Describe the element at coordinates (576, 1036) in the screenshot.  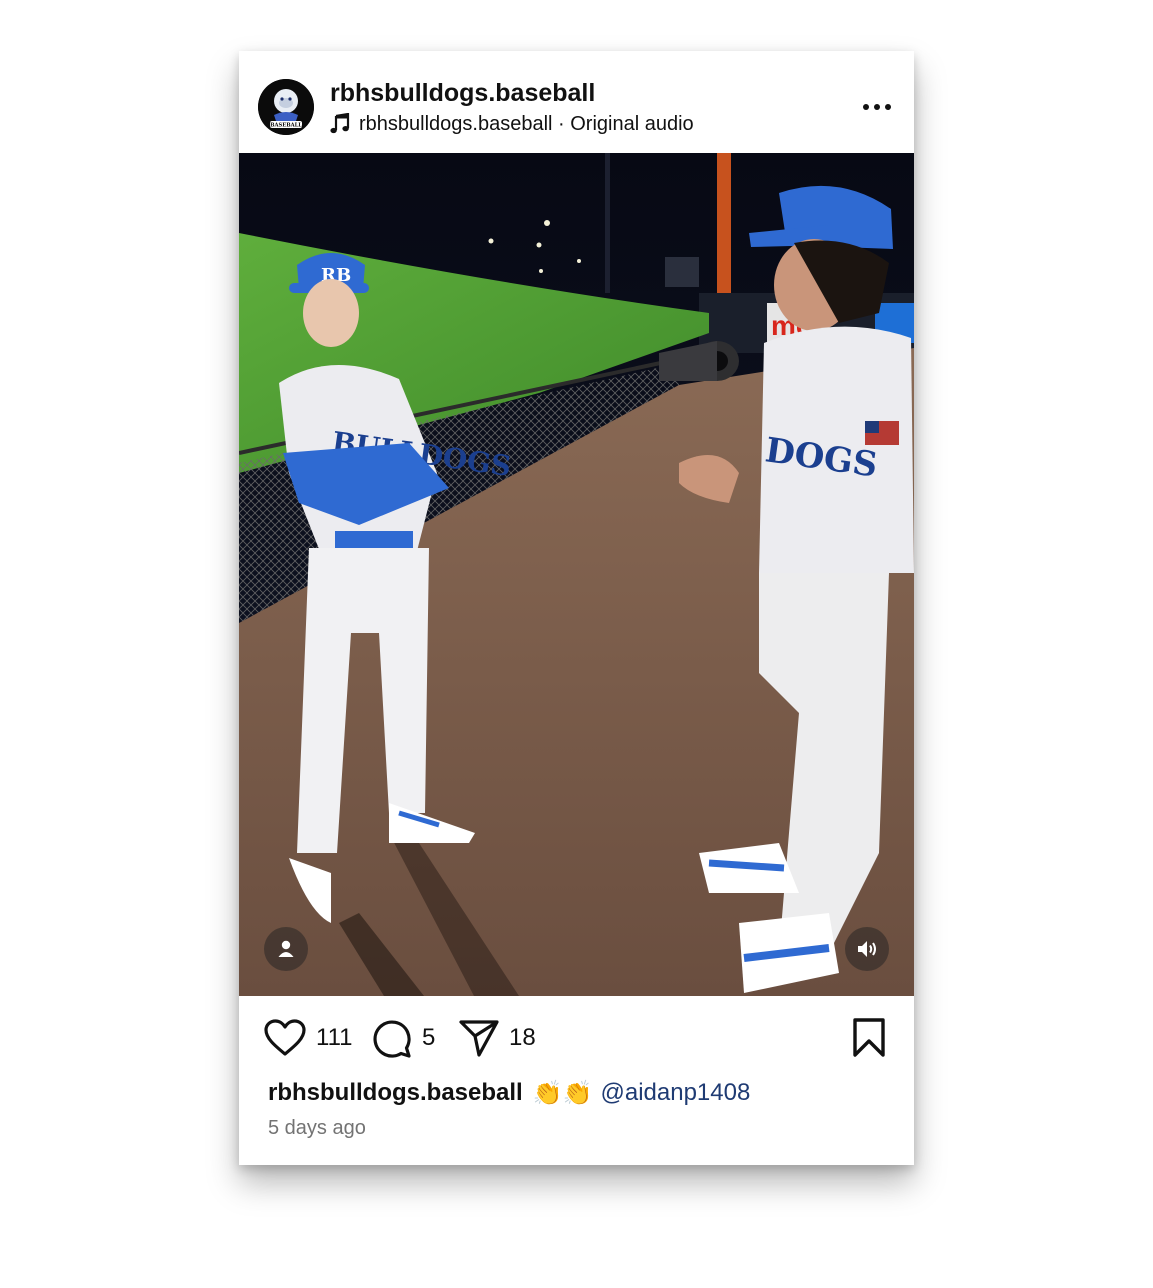
I see `post-actions: 111 5 18` at that location.